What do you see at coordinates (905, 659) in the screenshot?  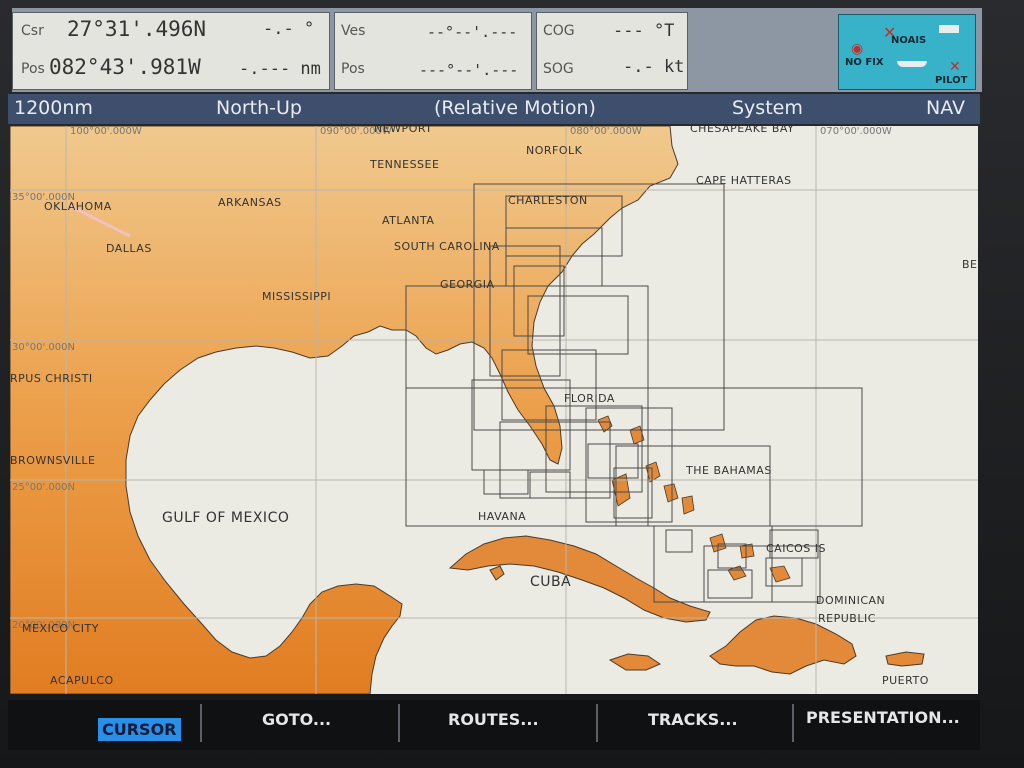 I see `landmass-puerto-rico` at bounding box center [905, 659].